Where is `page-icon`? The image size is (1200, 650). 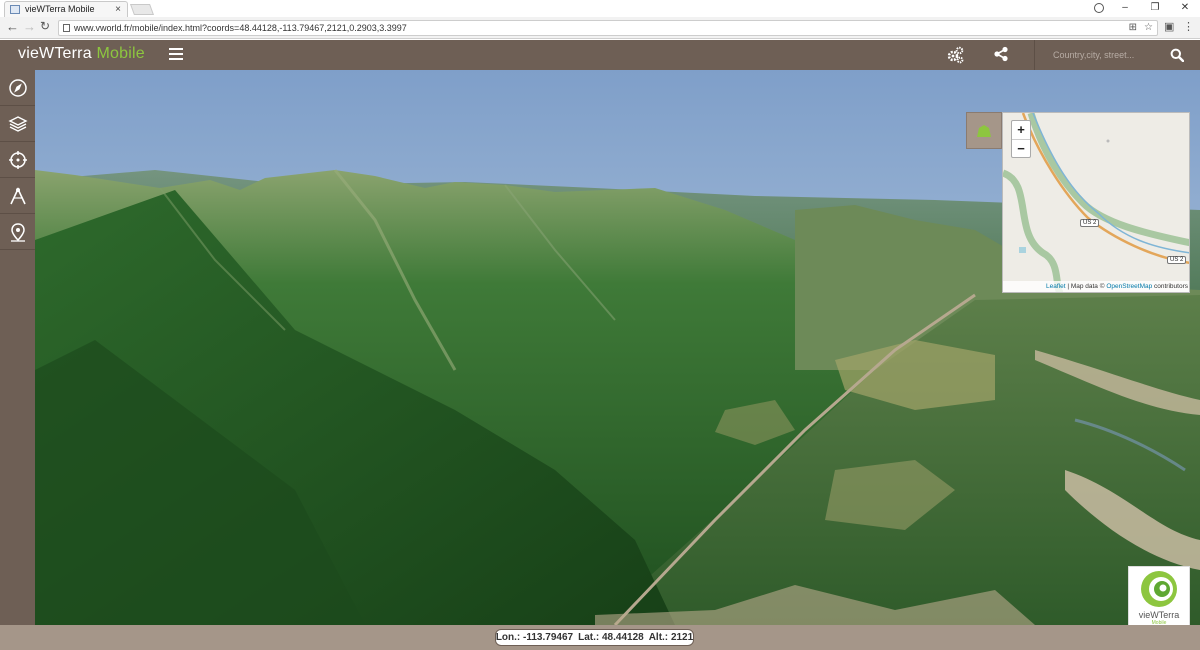
page-icon is located at coordinates (66, 28).